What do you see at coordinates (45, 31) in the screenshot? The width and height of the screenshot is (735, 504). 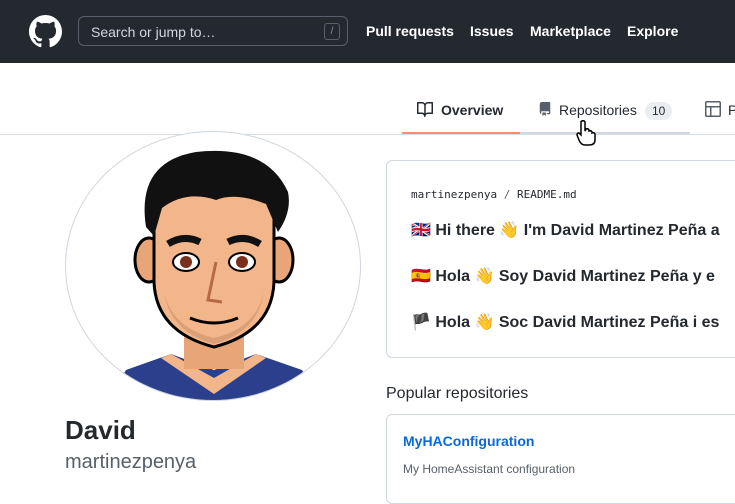 I see `github-mark-icon` at bounding box center [45, 31].